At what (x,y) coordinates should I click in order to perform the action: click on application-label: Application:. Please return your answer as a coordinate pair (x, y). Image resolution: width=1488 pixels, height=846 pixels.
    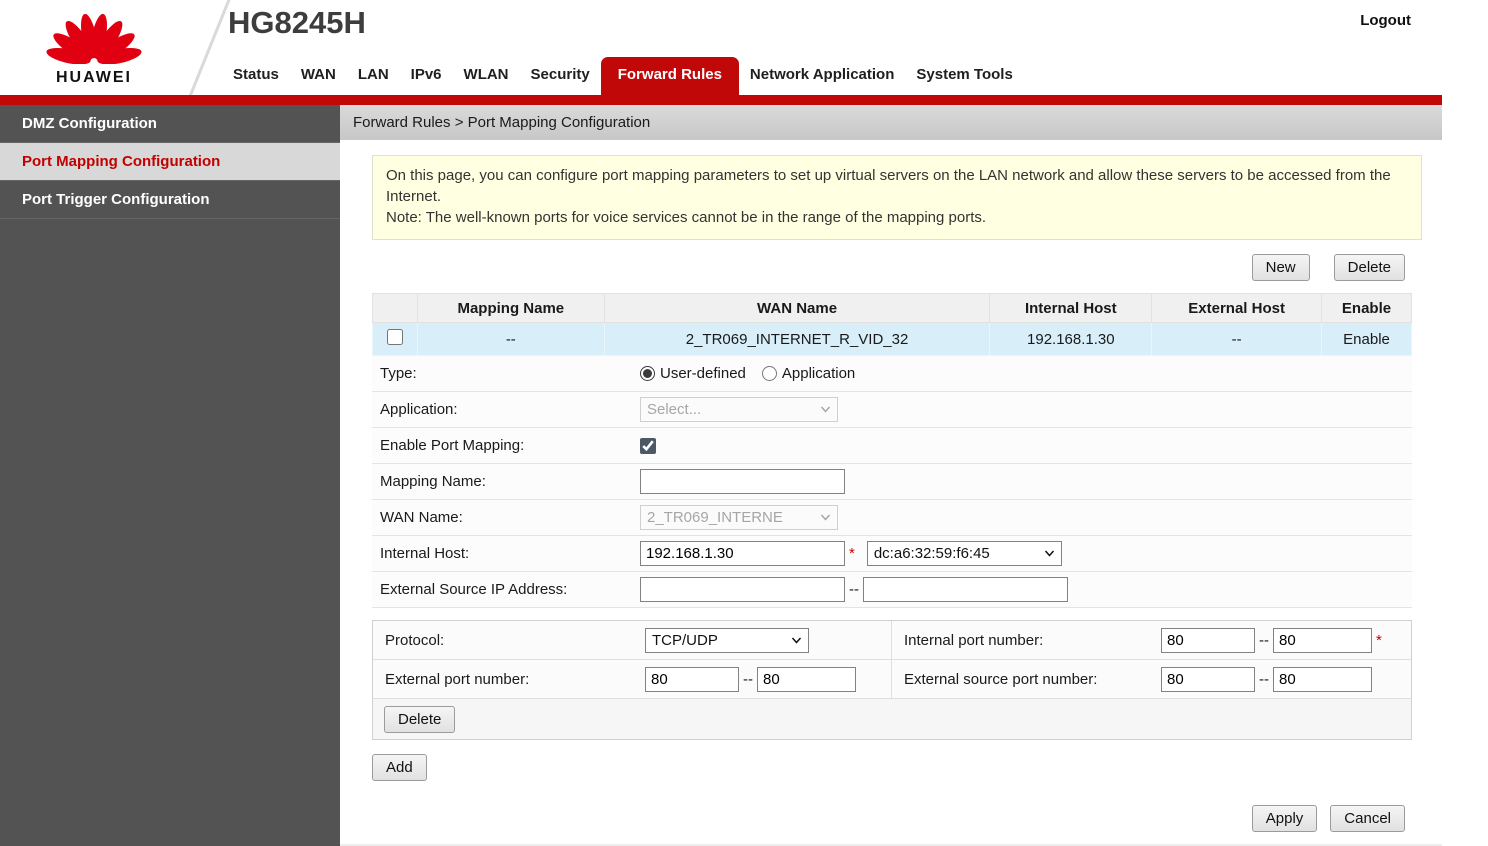
    Looking at the image, I should click on (419, 409).